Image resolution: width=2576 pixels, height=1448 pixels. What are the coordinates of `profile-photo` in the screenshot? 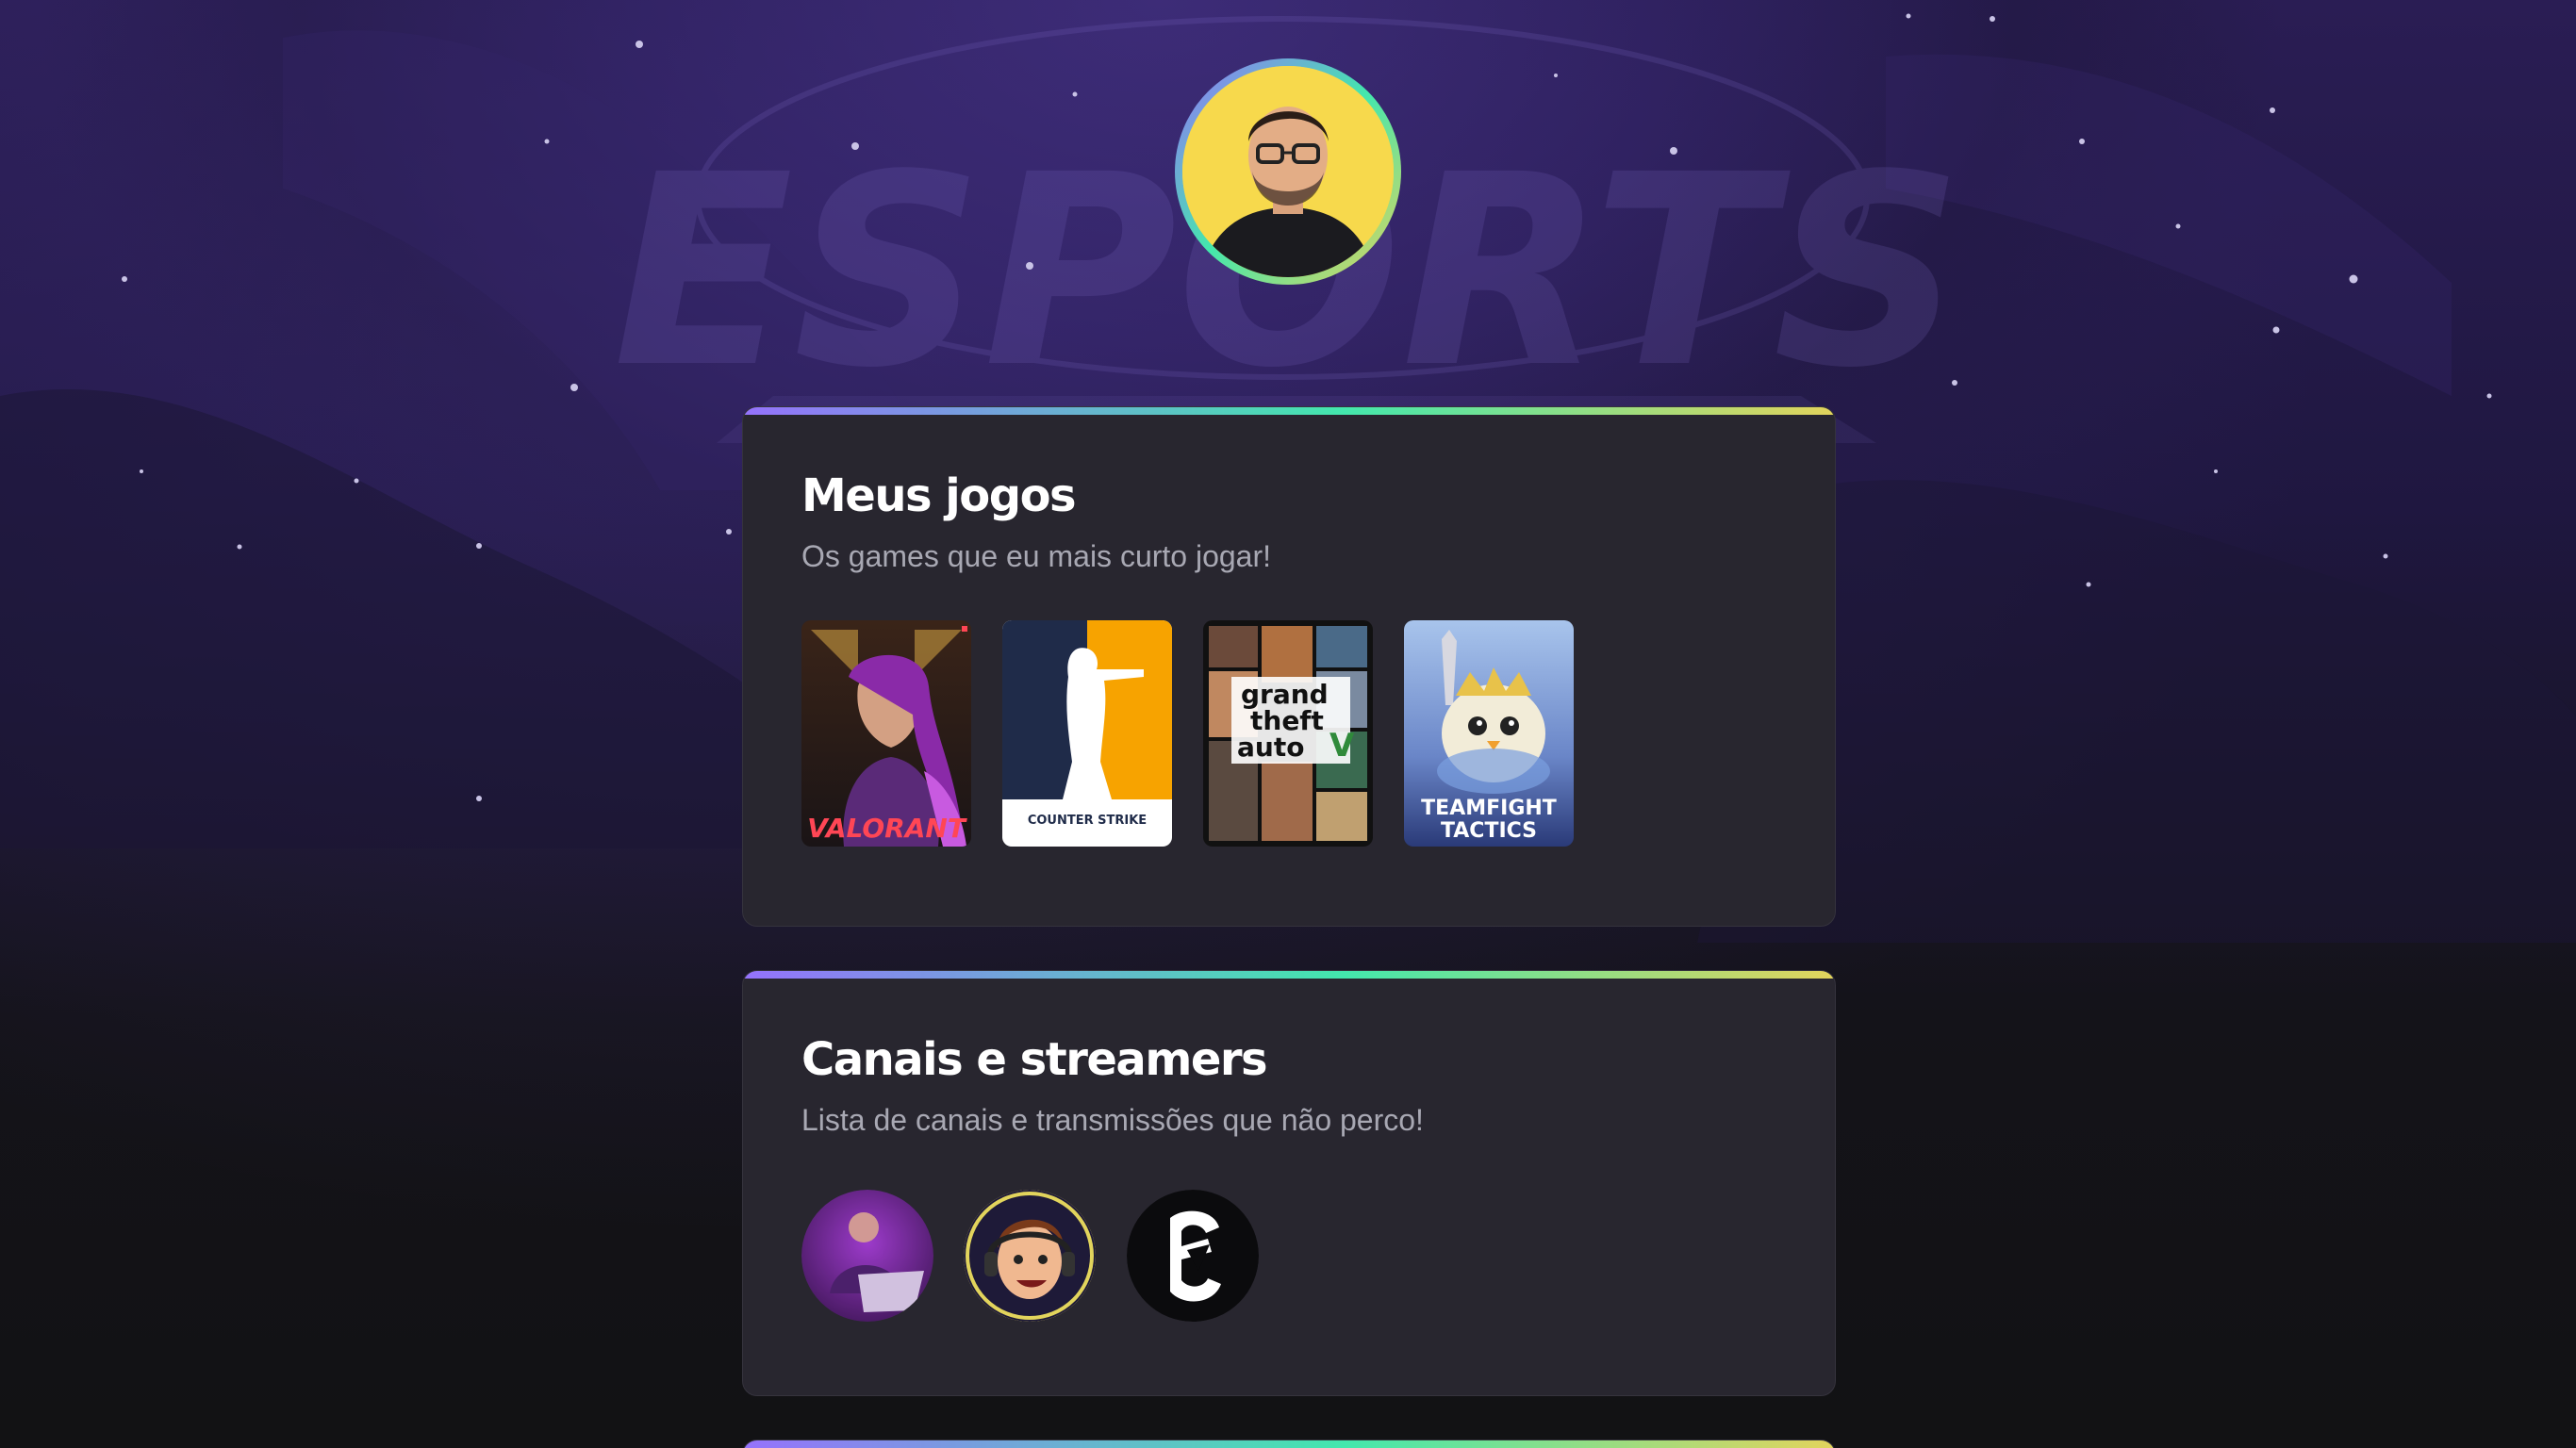 It's located at (1288, 171).